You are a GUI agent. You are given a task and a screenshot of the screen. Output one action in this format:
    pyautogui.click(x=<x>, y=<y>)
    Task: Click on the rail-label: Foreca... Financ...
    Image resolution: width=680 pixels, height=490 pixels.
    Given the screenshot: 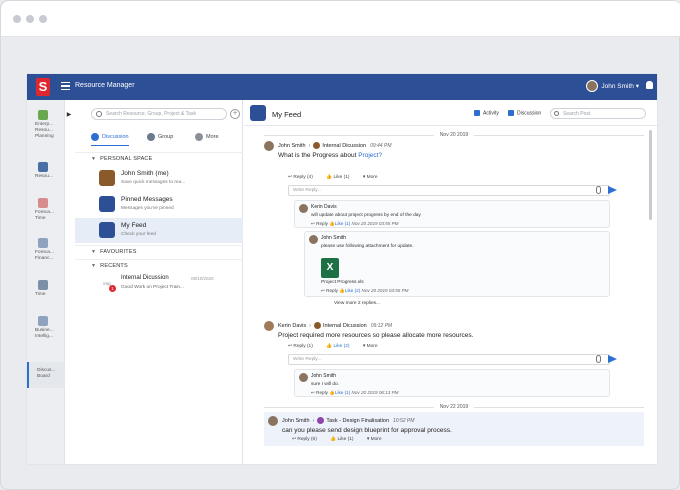 What is the action you would take?
    pyautogui.click(x=44, y=255)
    